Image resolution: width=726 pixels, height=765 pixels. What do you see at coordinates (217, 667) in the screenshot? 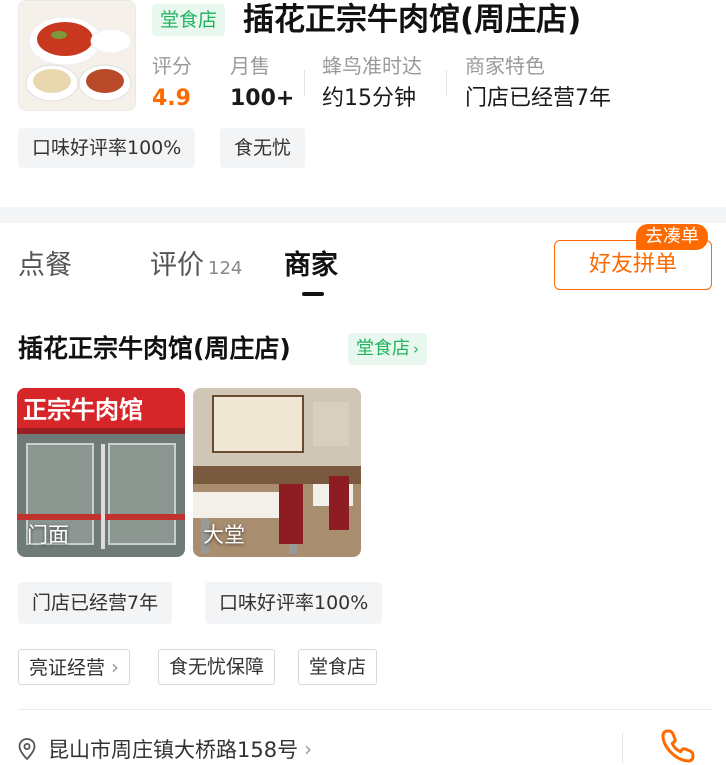
I see `food-safety-guarantee-tag: 食无忧保障` at bounding box center [217, 667].